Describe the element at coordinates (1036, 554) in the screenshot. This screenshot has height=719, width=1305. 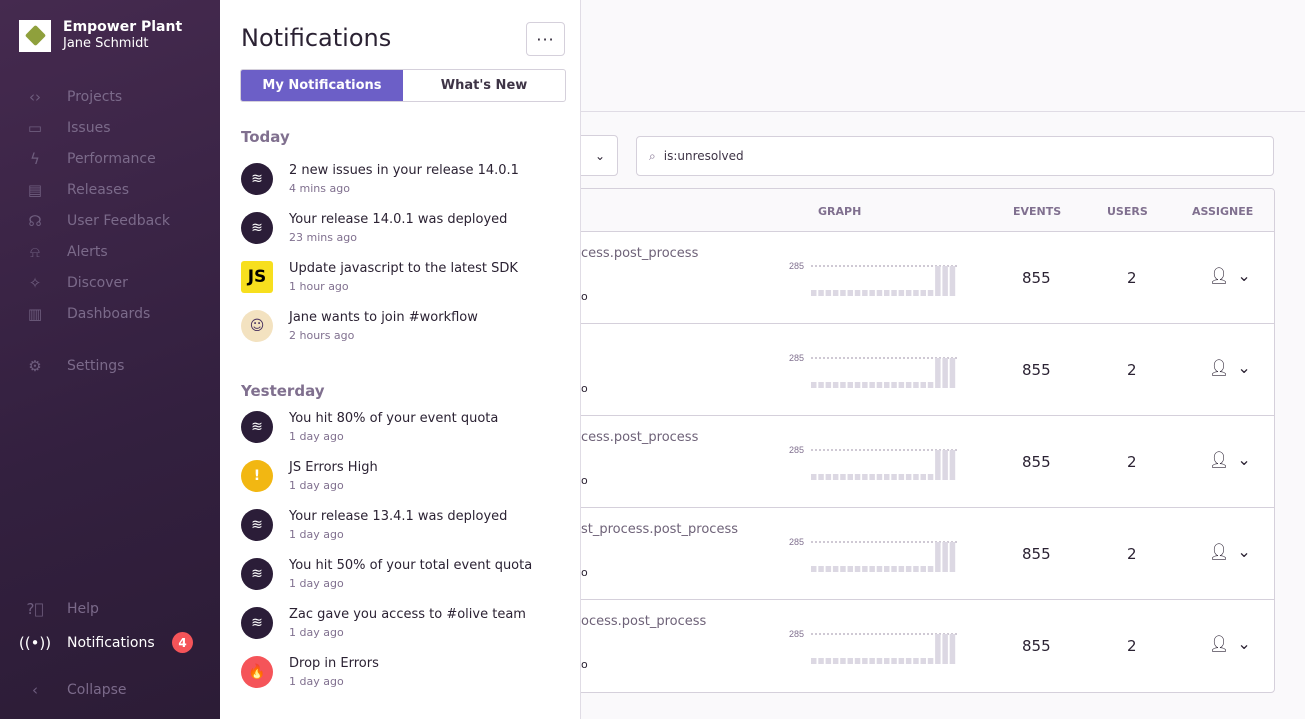
I see `events-count: 855` at that location.